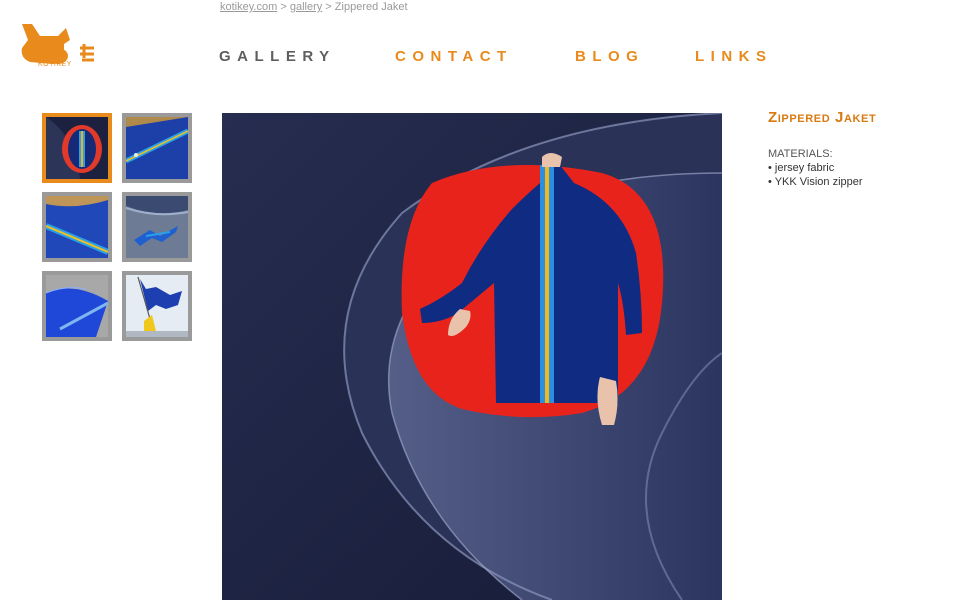  What do you see at coordinates (858, 182) in the screenshot?
I see `material-item: YKK Vision zipper` at bounding box center [858, 182].